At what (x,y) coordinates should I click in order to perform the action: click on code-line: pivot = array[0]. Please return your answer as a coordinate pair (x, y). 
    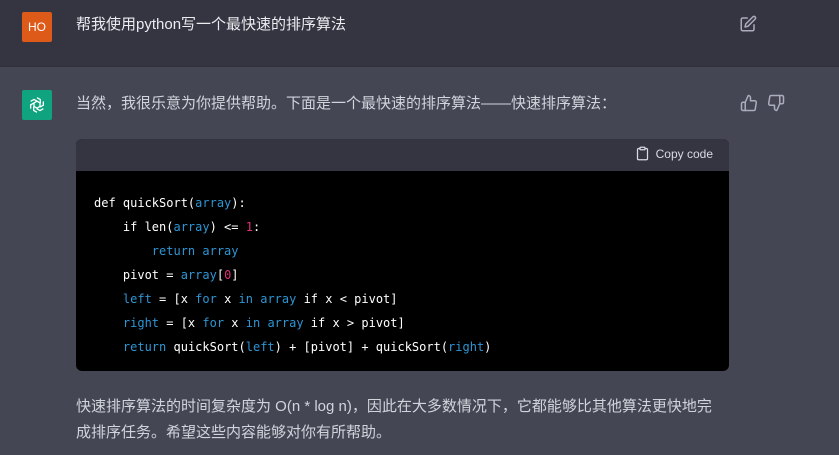
    Looking at the image, I should click on (402, 275).